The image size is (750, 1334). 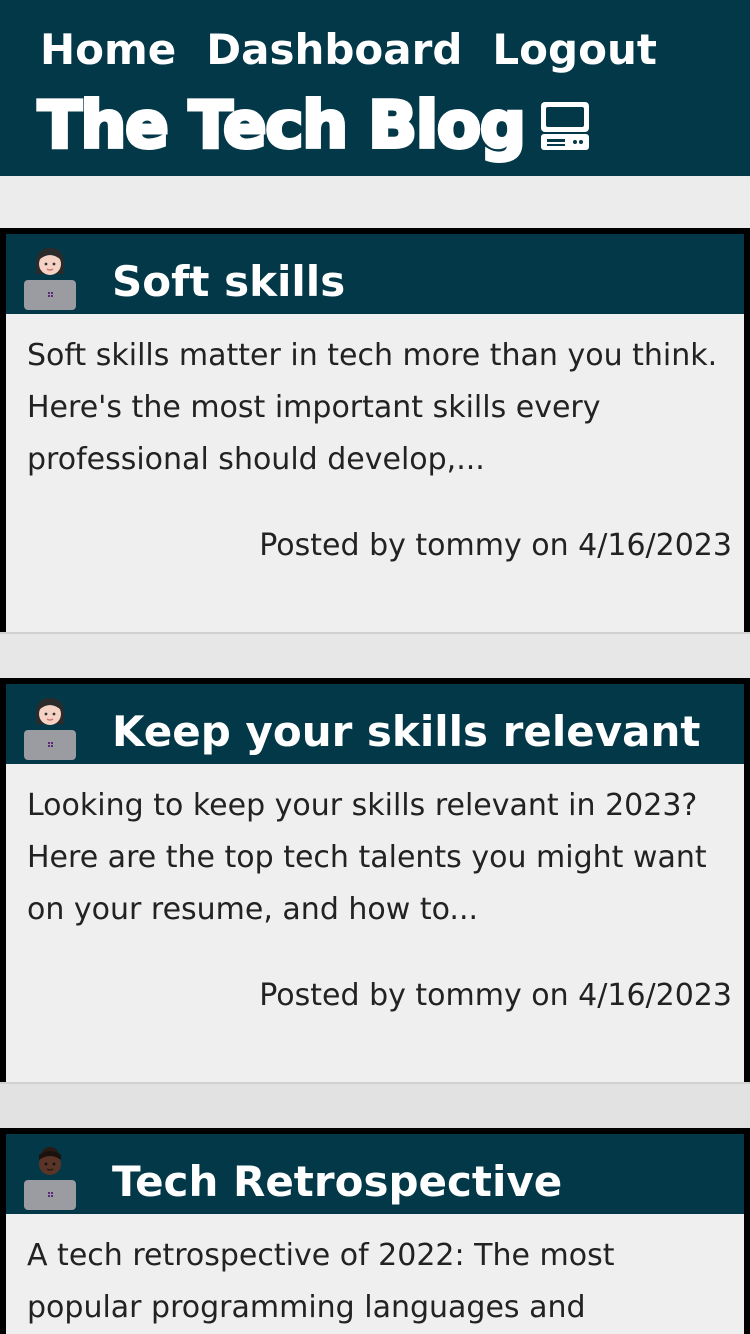 I want to click on post-title: Tech Retrospective, so click(x=337, y=1182).